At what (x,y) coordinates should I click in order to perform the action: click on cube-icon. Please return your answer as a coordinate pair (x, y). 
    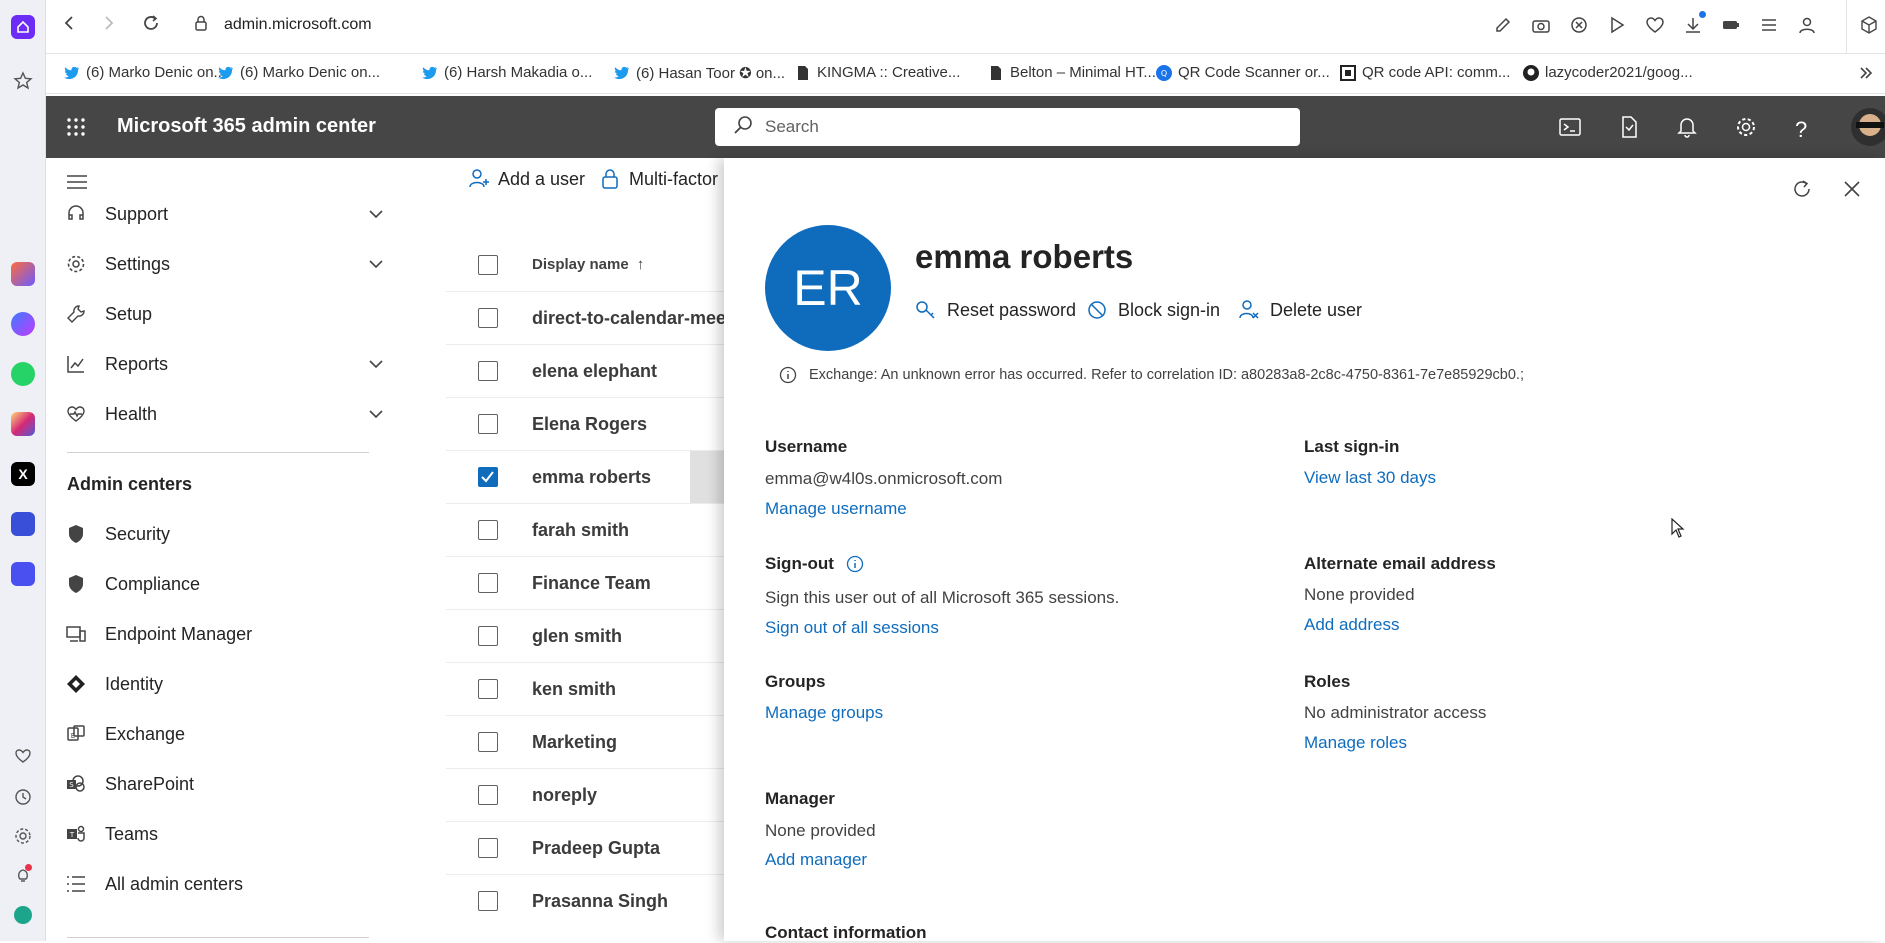
    Looking at the image, I should click on (1869, 27).